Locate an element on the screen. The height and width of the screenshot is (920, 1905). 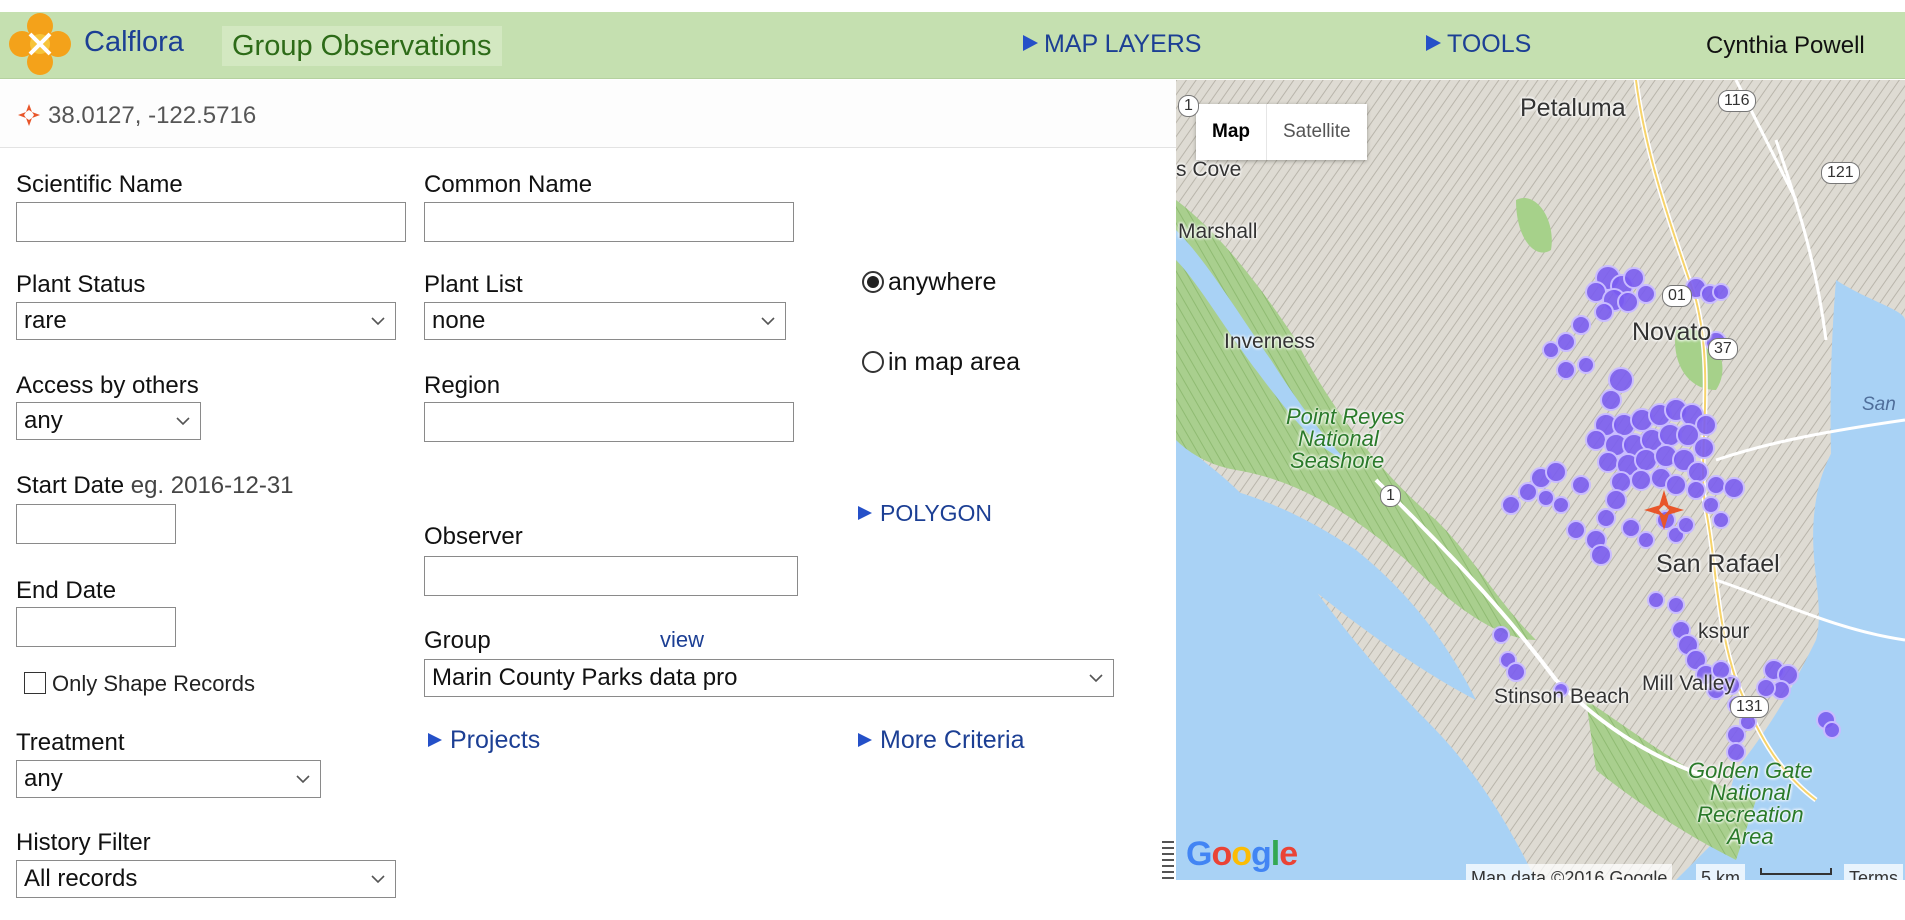
history-filter-label: History Filter is located at coordinates (83, 842).